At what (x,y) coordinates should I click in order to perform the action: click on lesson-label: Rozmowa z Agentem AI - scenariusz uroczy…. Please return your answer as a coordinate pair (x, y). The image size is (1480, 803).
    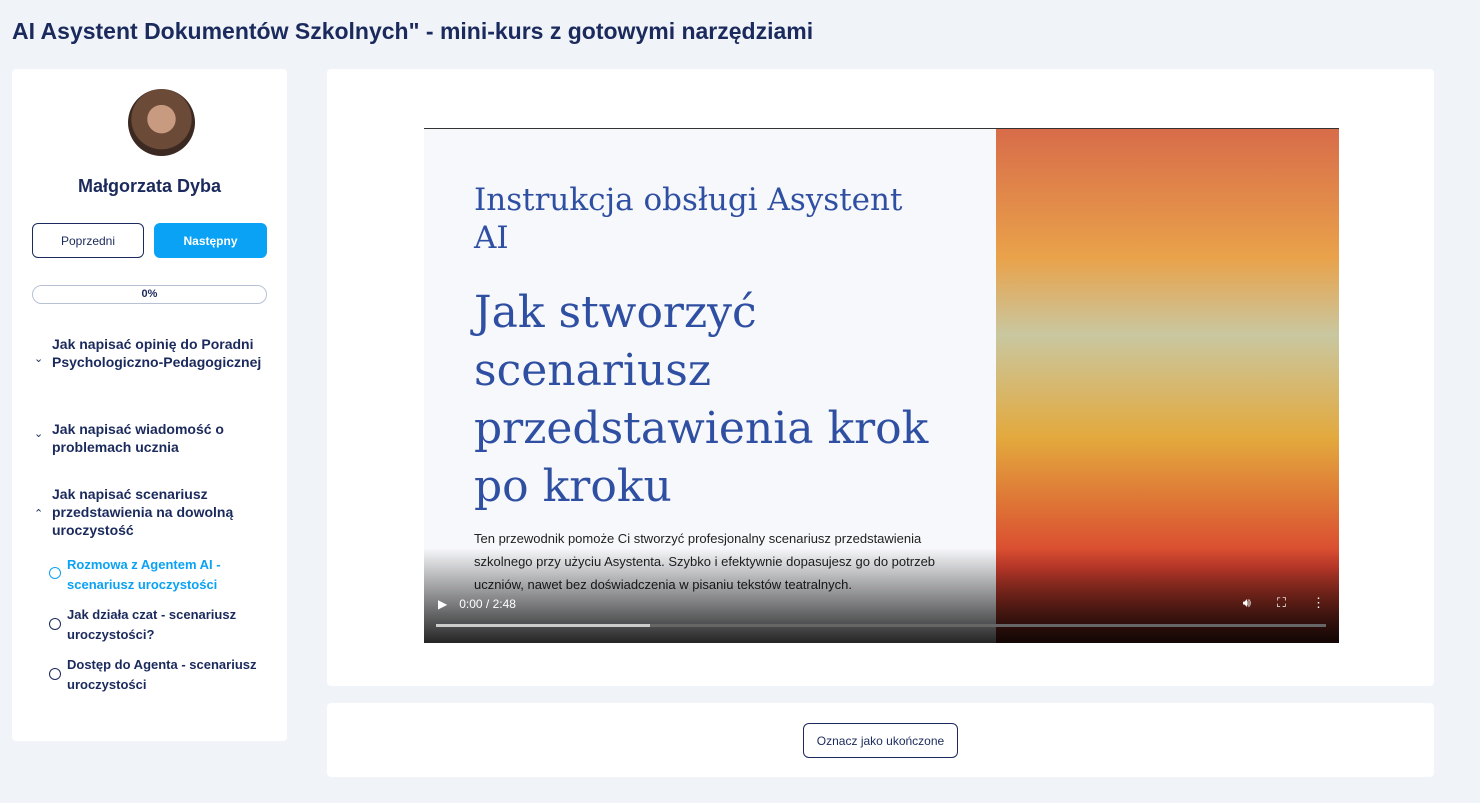
    Looking at the image, I should click on (144, 574).